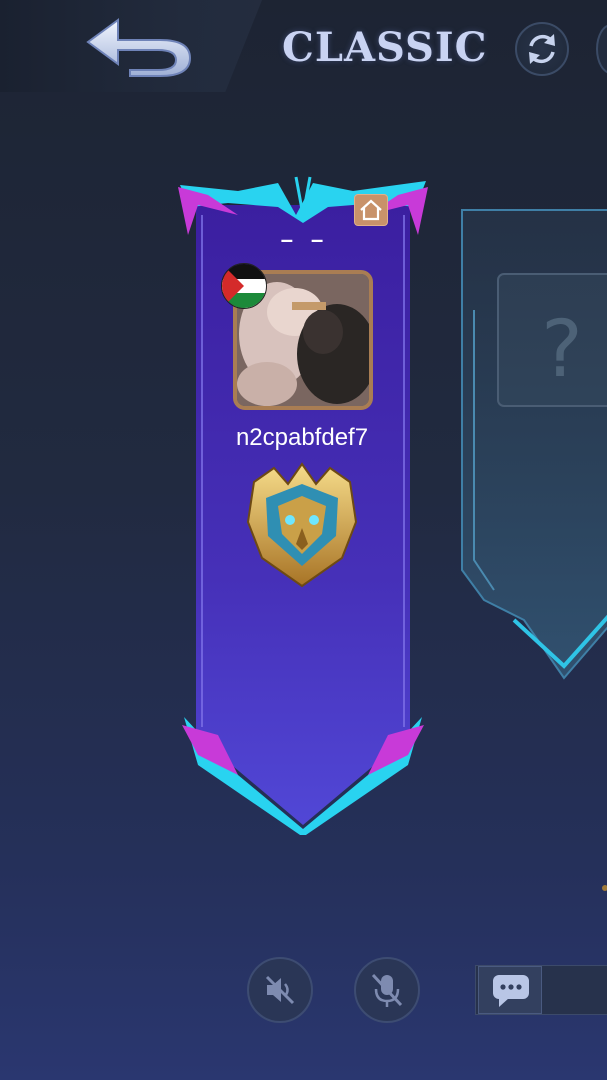  I want to click on back-arrow-icon, so click(139, 47).